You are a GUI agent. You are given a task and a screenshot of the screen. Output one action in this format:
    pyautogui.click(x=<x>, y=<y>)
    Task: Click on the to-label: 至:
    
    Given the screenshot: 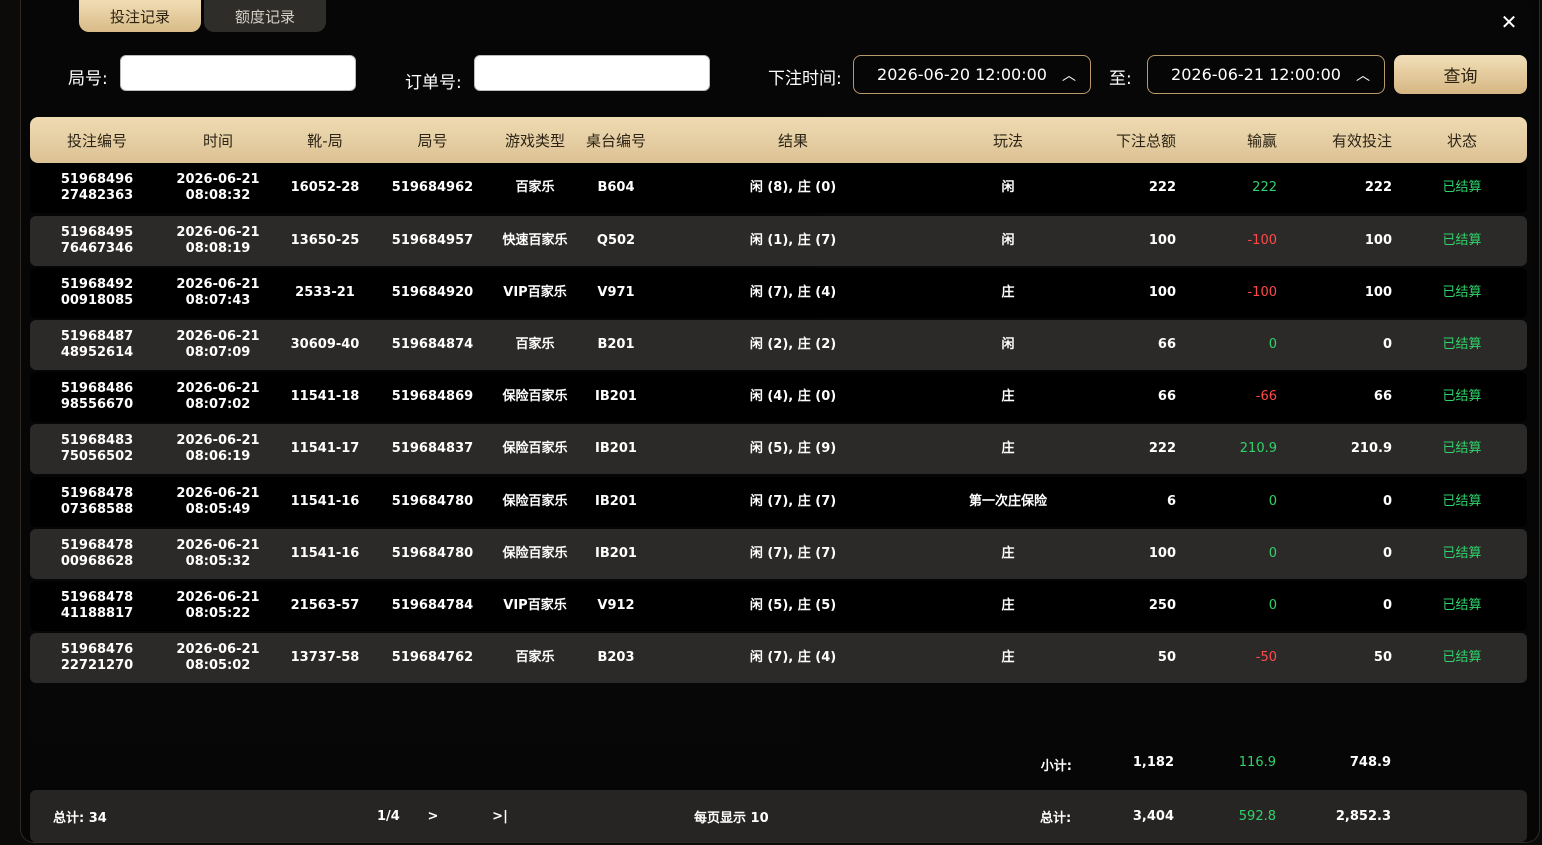 What is the action you would take?
    pyautogui.click(x=1120, y=79)
    